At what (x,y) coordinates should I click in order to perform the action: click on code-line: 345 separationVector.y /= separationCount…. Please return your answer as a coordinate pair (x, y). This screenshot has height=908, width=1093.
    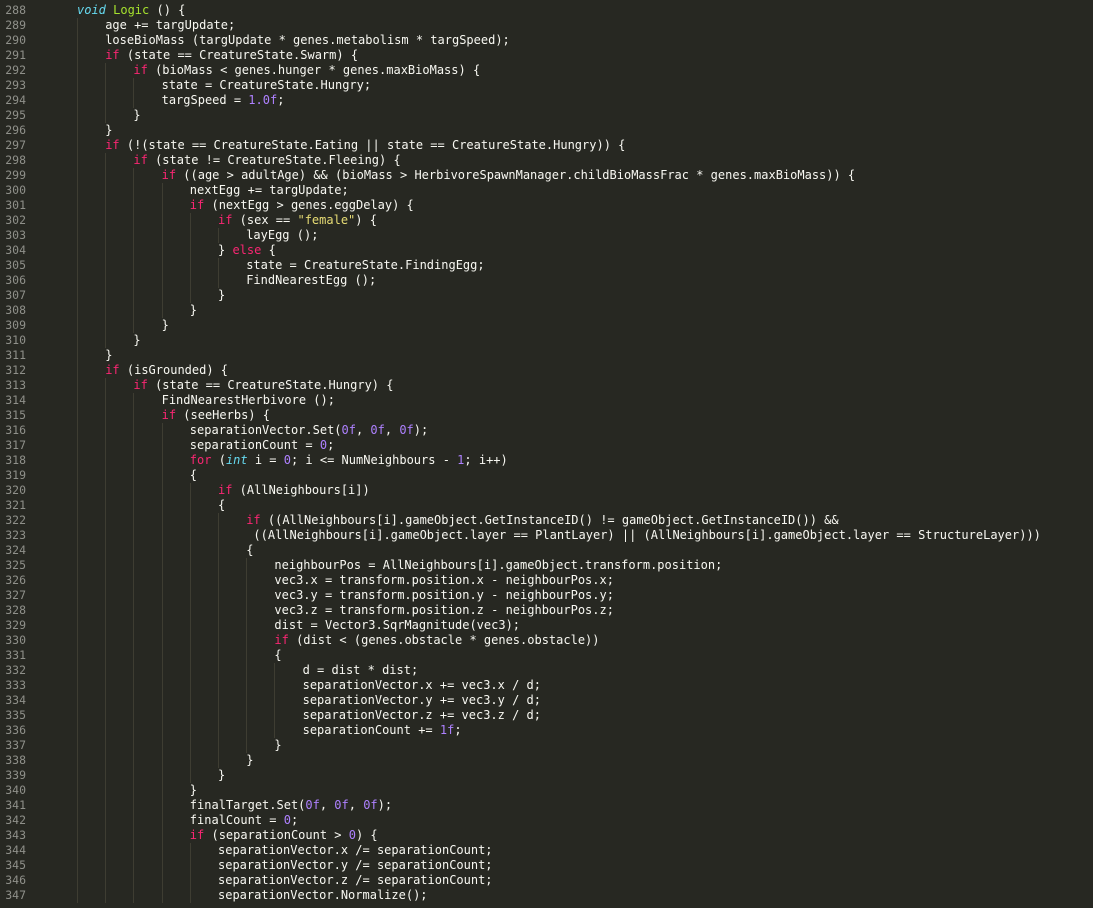
    Looking at the image, I should click on (546, 865).